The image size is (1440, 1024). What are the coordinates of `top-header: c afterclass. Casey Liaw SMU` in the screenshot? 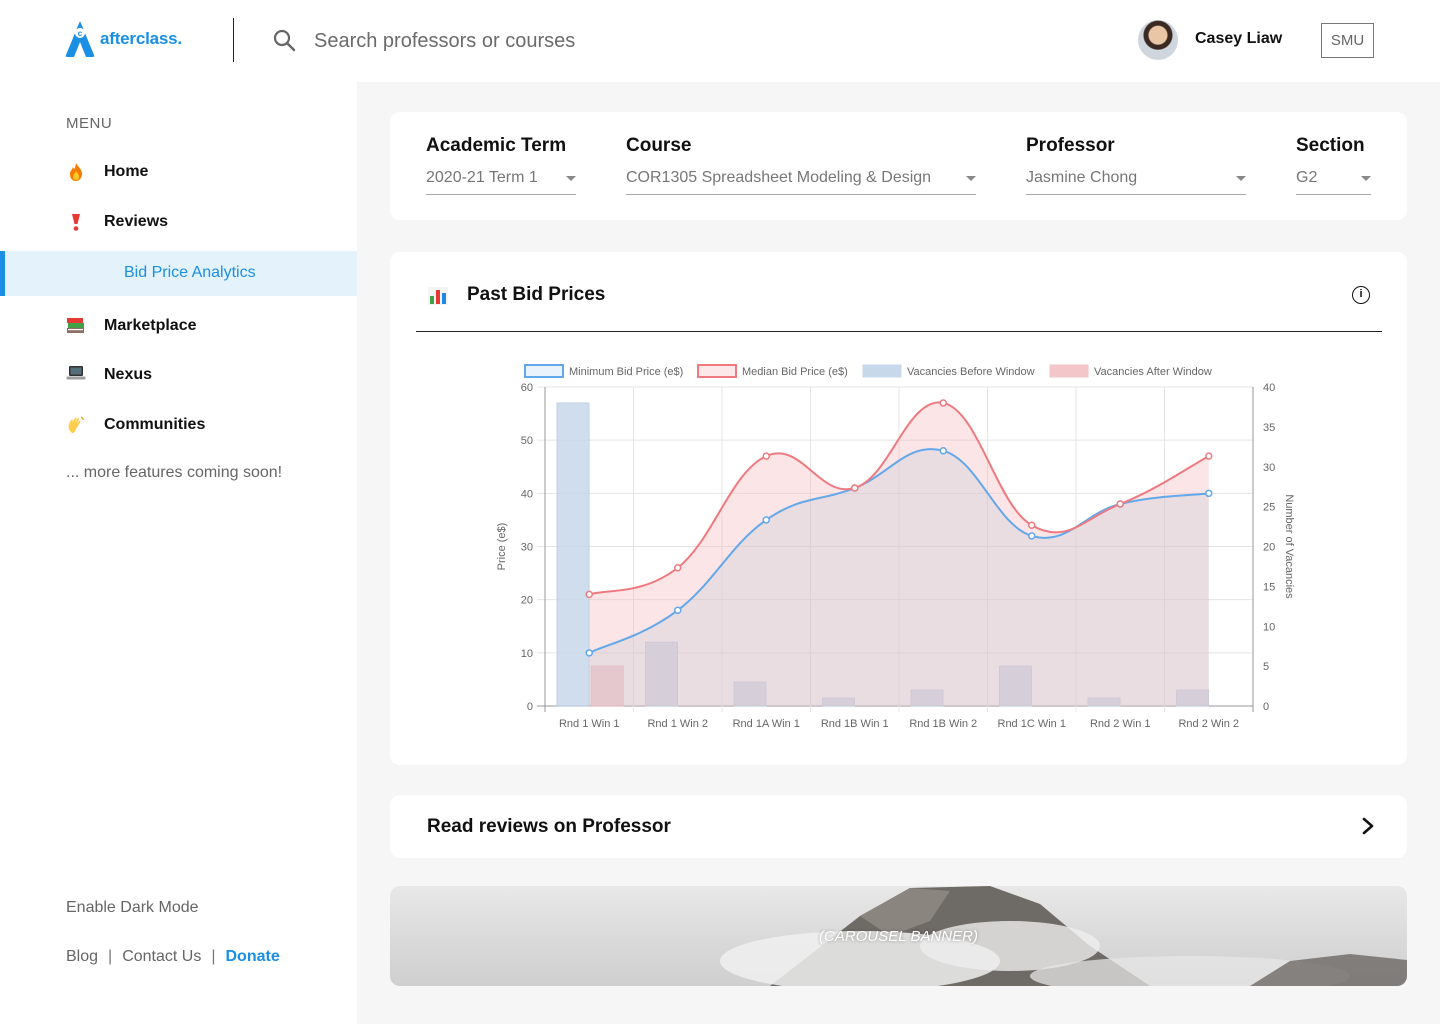 It's located at (720, 41).